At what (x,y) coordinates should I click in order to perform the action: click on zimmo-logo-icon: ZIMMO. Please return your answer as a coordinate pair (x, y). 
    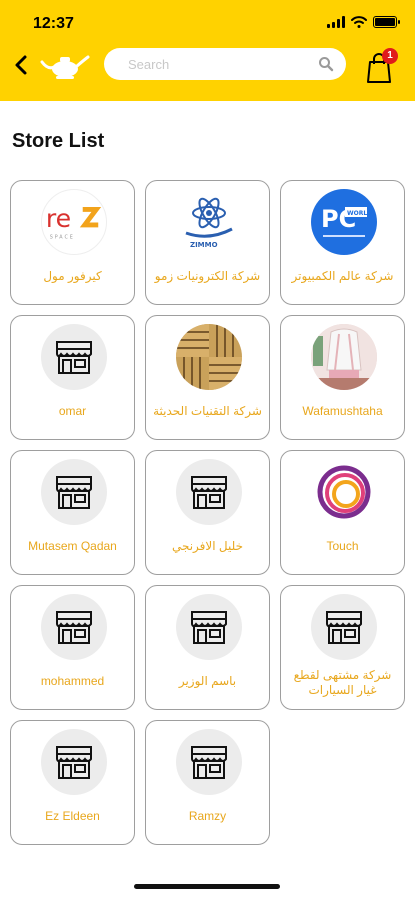
    Looking at the image, I should click on (209, 222).